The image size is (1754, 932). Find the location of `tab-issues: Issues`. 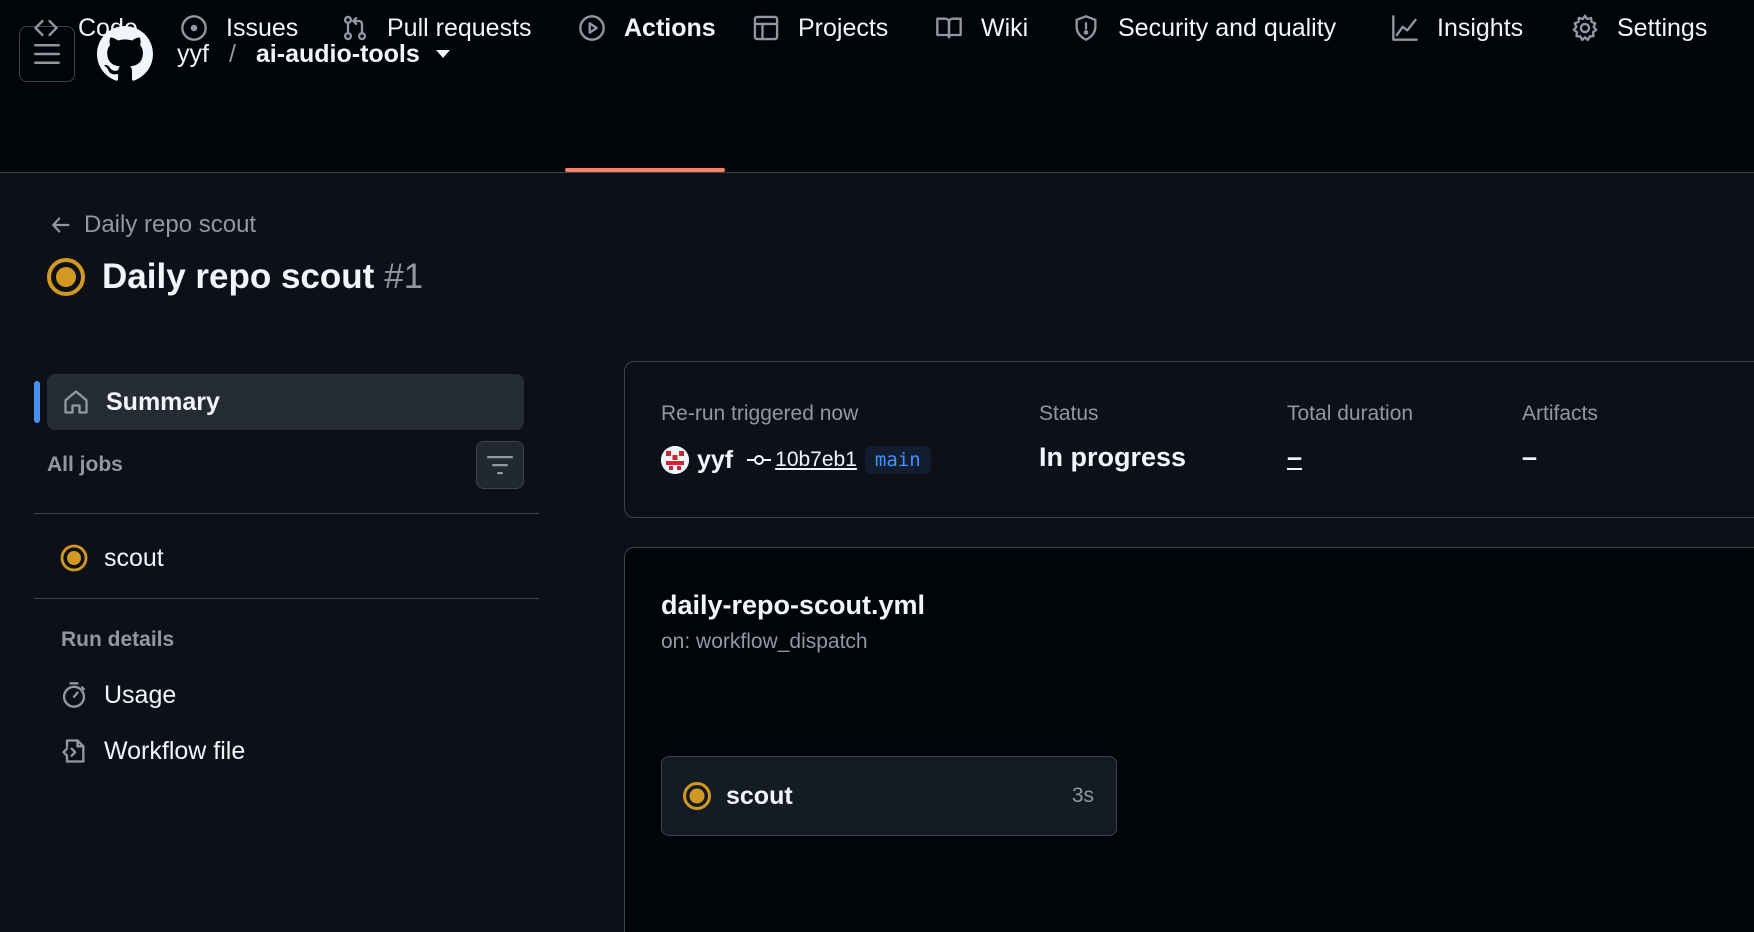

tab-issues: Issues is located at coordinates (239, 35).